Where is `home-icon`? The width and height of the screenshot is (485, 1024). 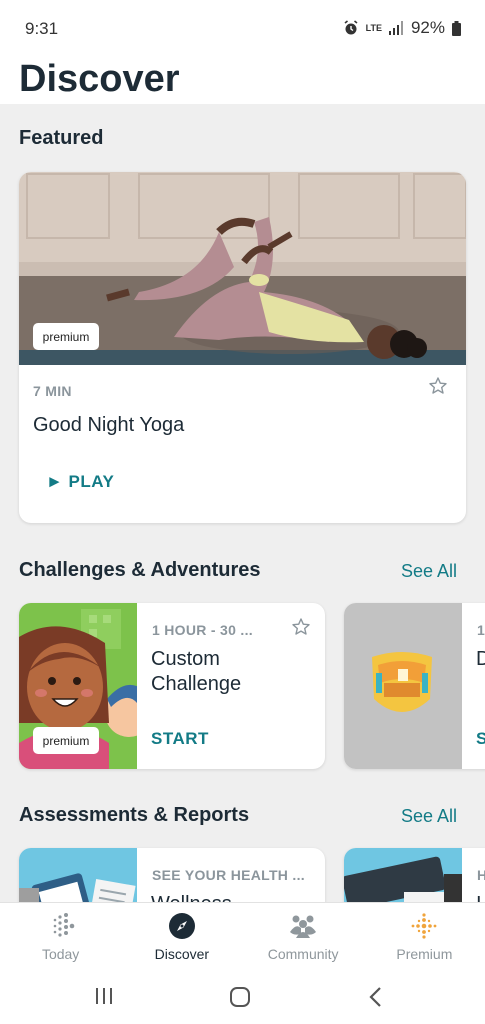
home-icon is located at coordinates (240, 997).